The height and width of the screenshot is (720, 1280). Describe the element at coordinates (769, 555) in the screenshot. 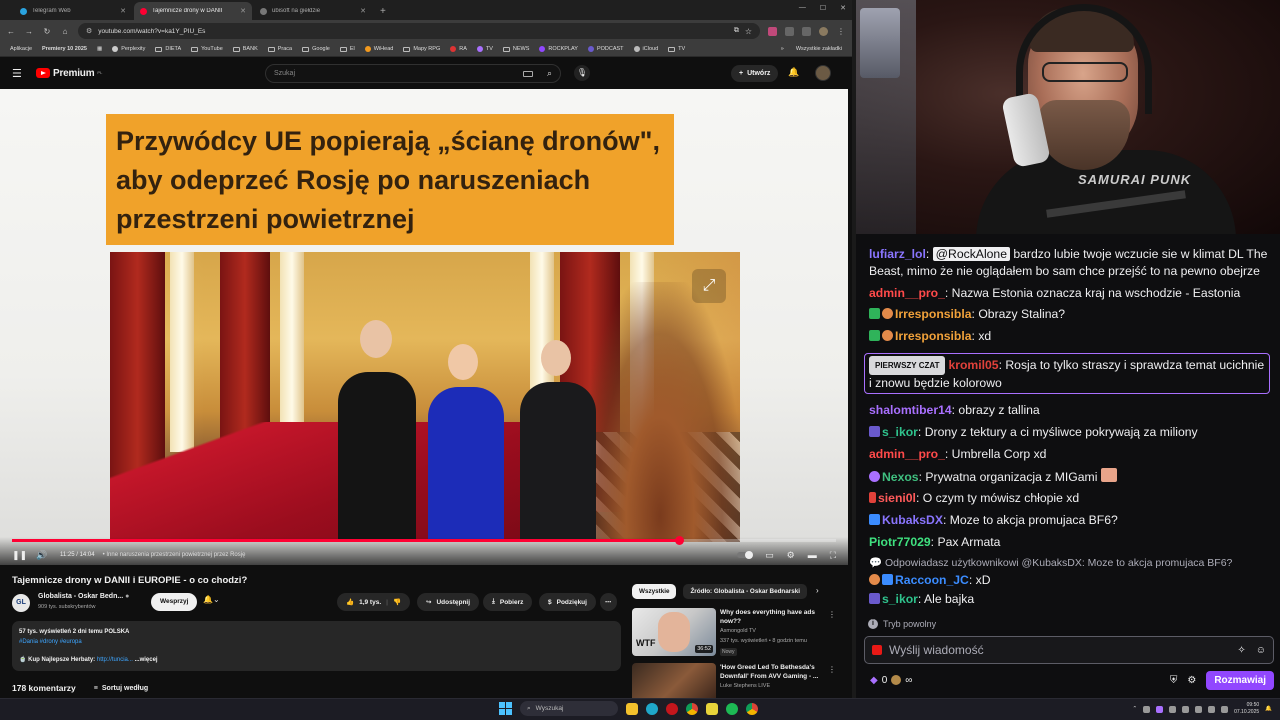

I see `subtitles-icon: ▭` at that location.